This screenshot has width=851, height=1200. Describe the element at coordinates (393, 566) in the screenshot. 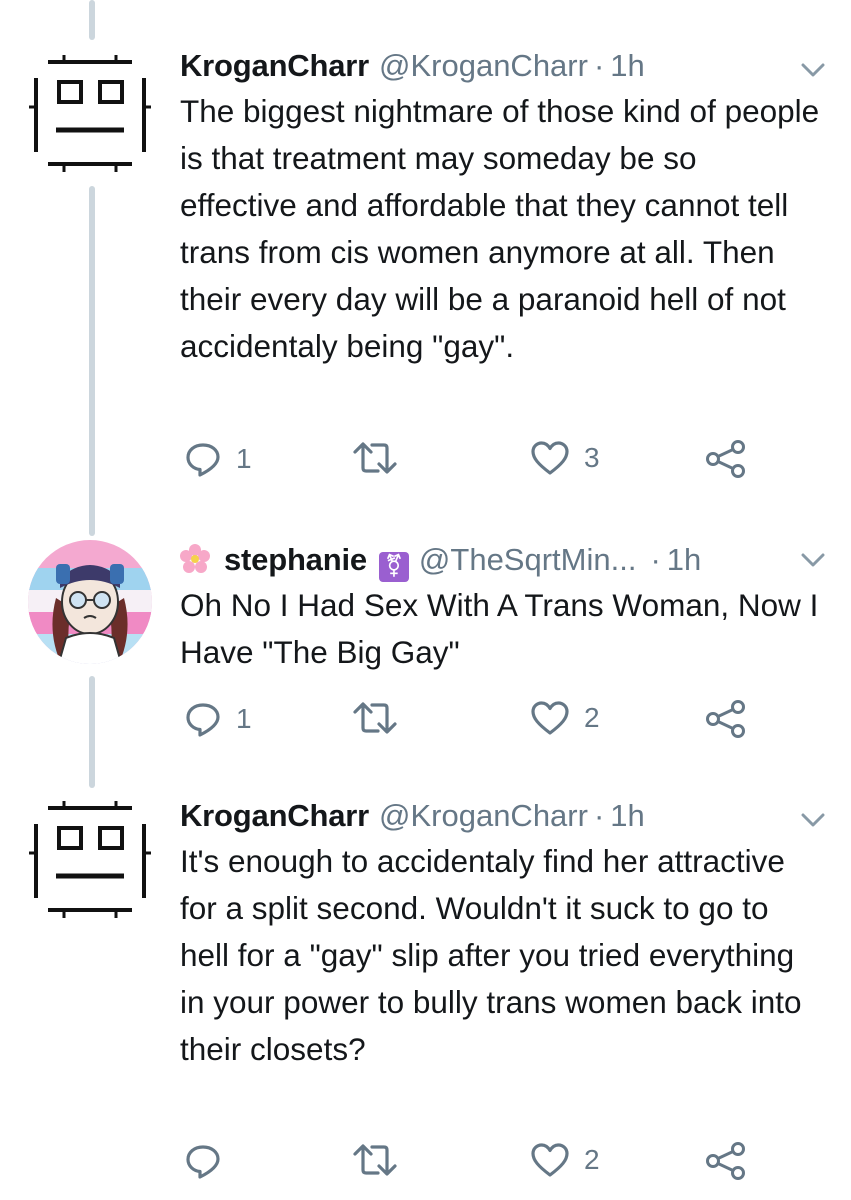

I see `transgender-symbol-icon: ⚧` at that location.